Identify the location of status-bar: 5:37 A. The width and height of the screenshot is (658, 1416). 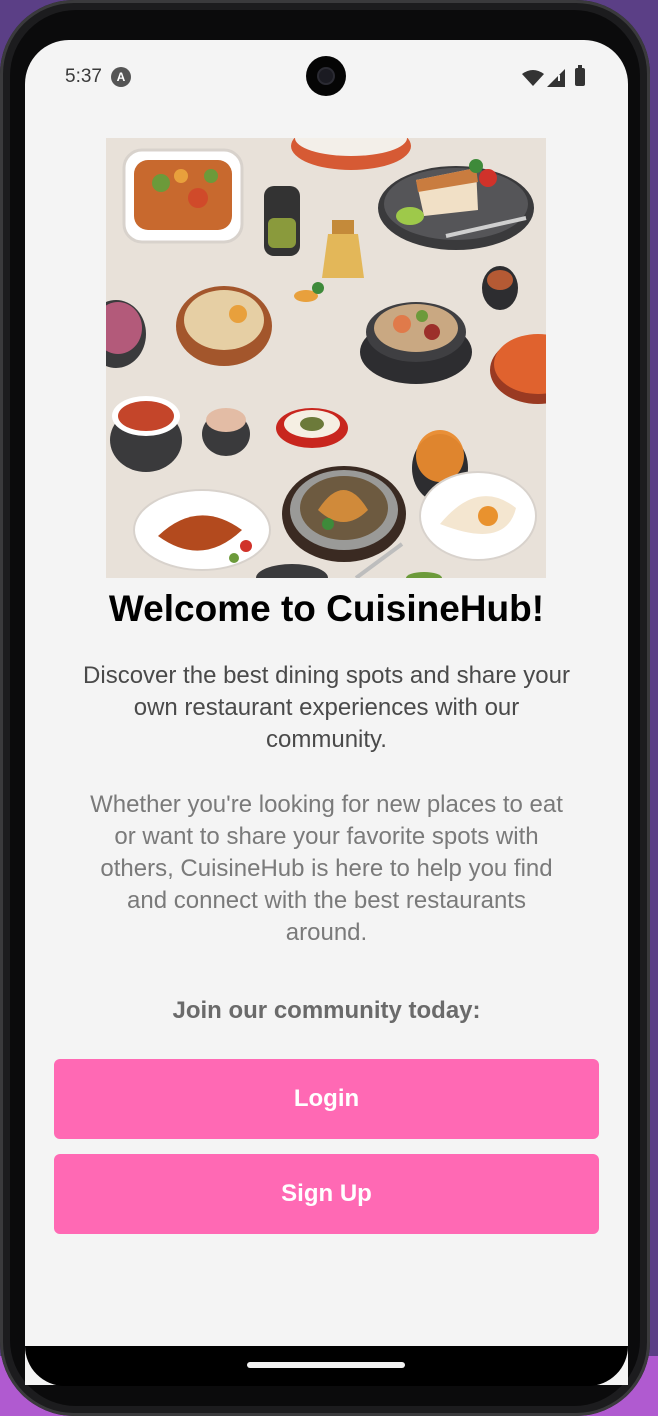
(326, 77).